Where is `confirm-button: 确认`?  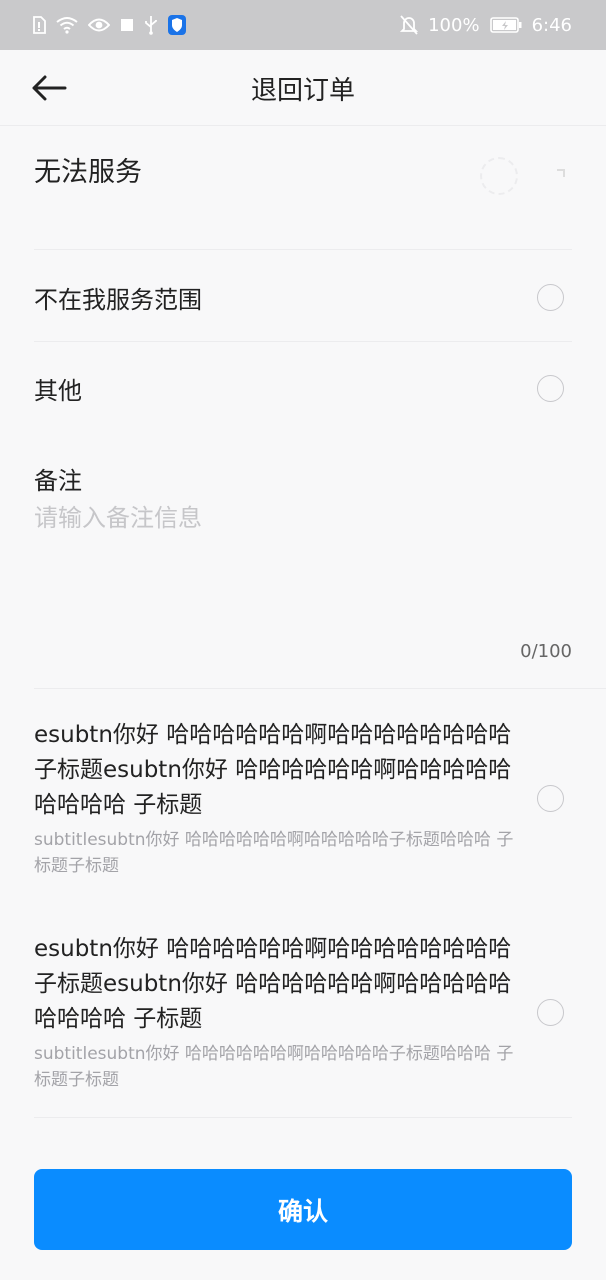
confirm-button: 确认 is located at coordinates (303, 1209).